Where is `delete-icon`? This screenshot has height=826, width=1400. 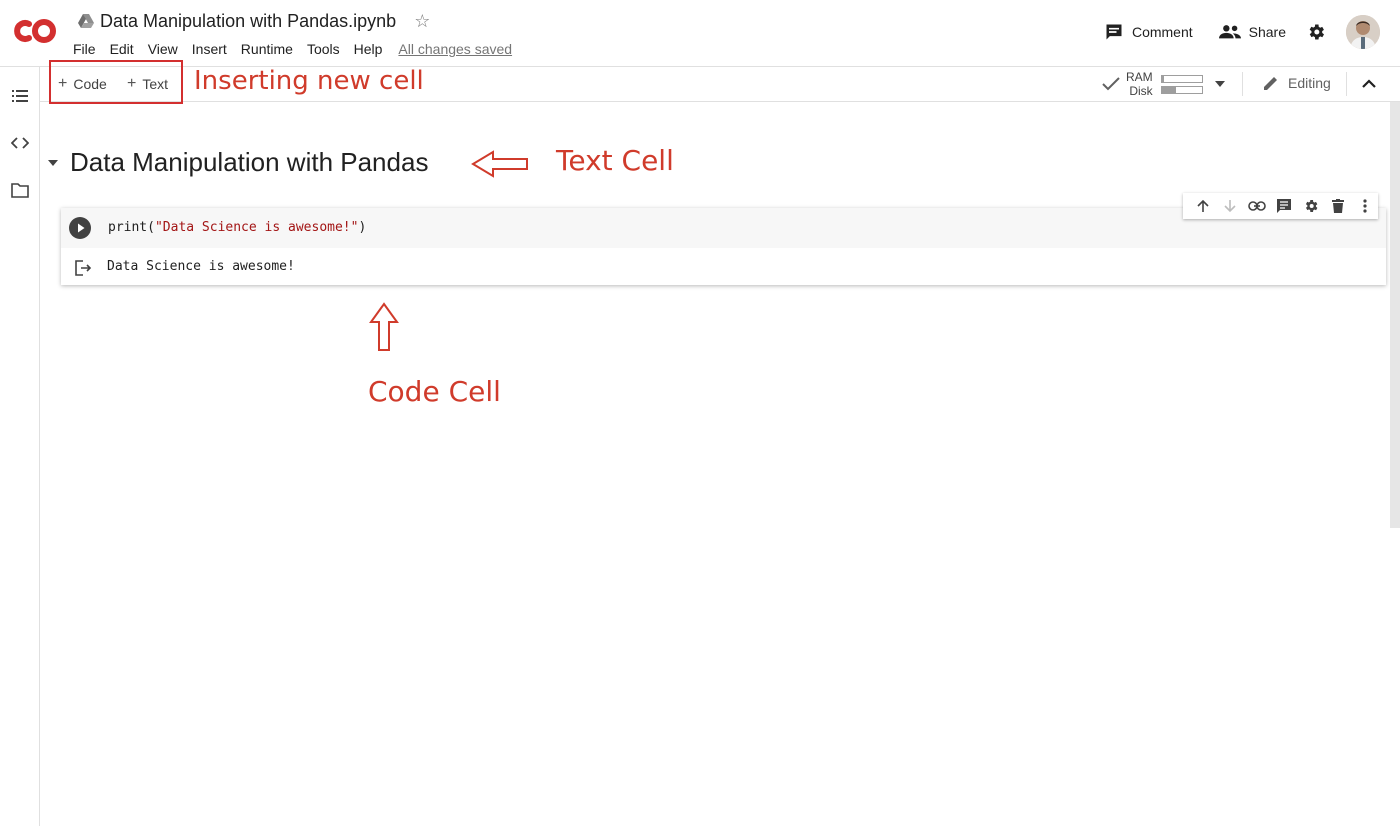
delete-icon is located at coordinates (1337, 206).